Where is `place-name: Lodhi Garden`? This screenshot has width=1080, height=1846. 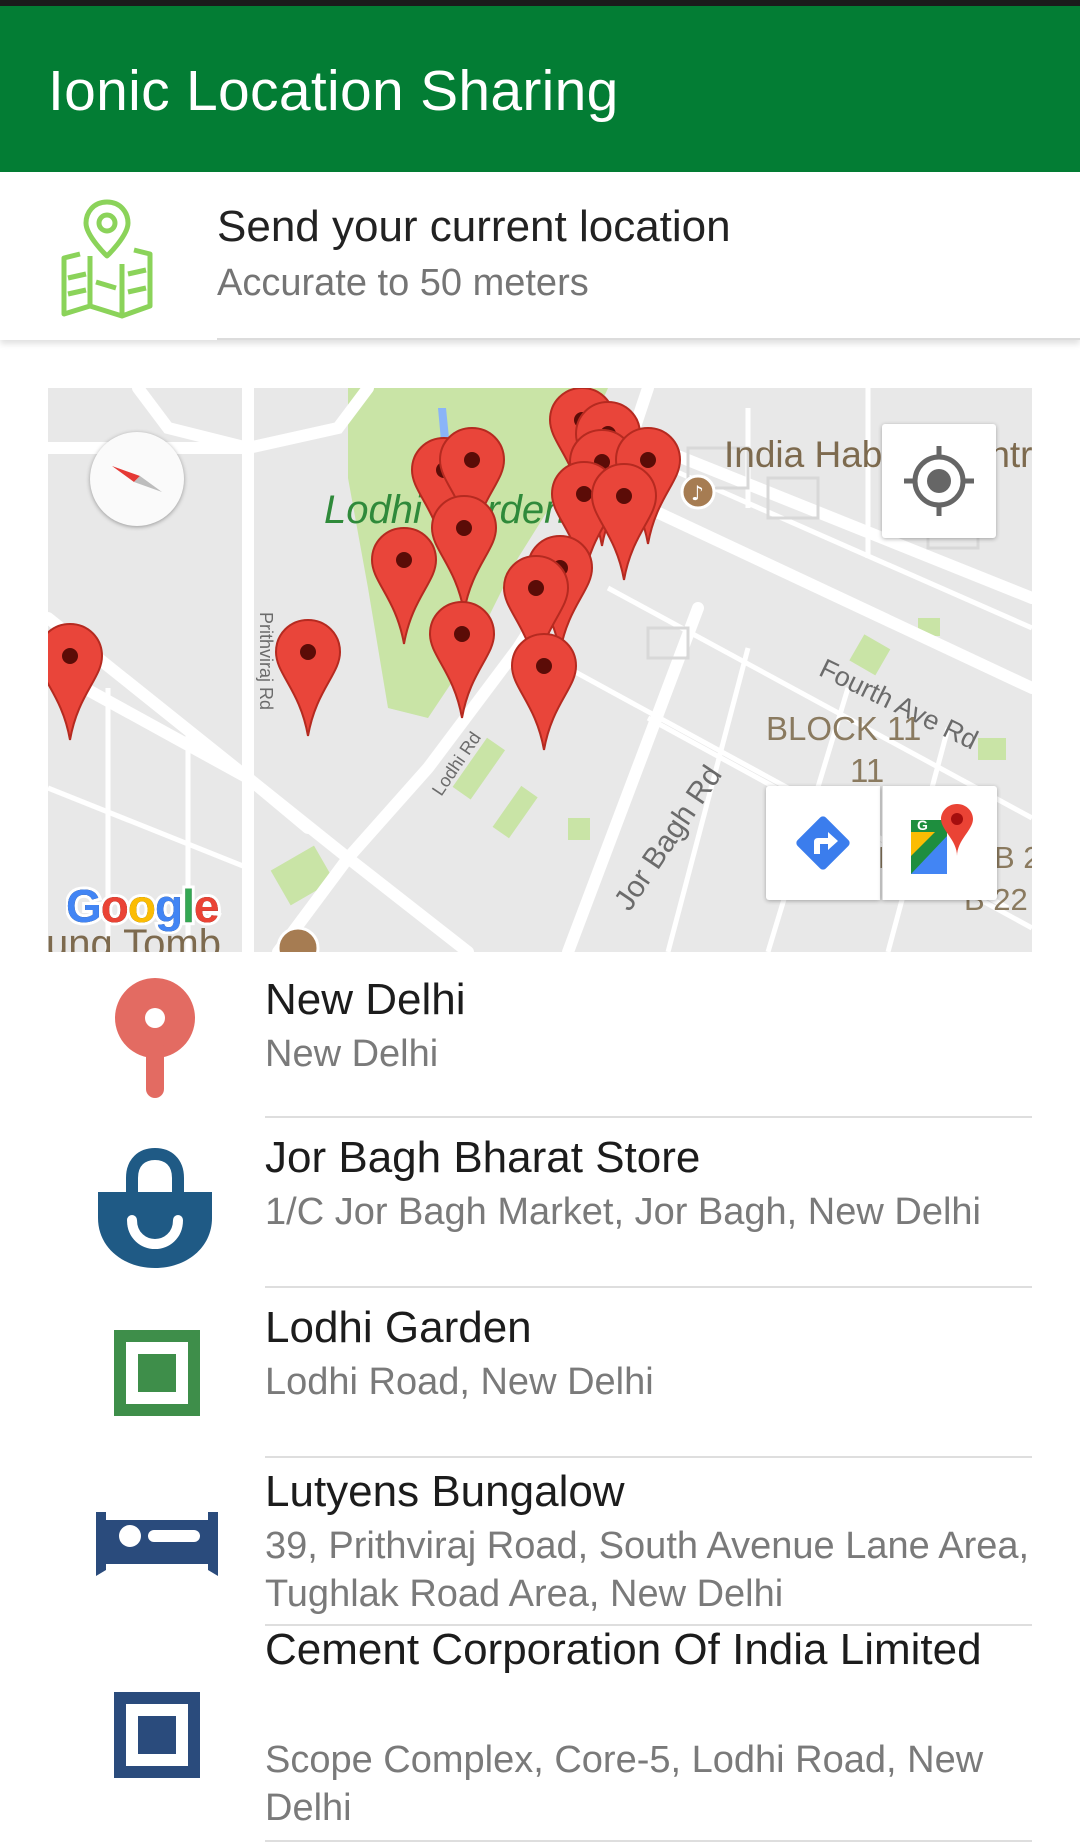 place-name: Lodhi Garden is located at coordinates (398, 1327).